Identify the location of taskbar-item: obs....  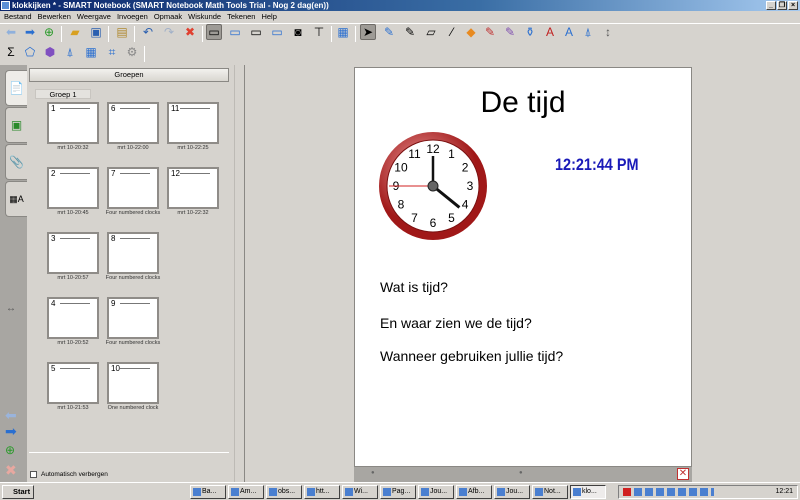
(284, 492).